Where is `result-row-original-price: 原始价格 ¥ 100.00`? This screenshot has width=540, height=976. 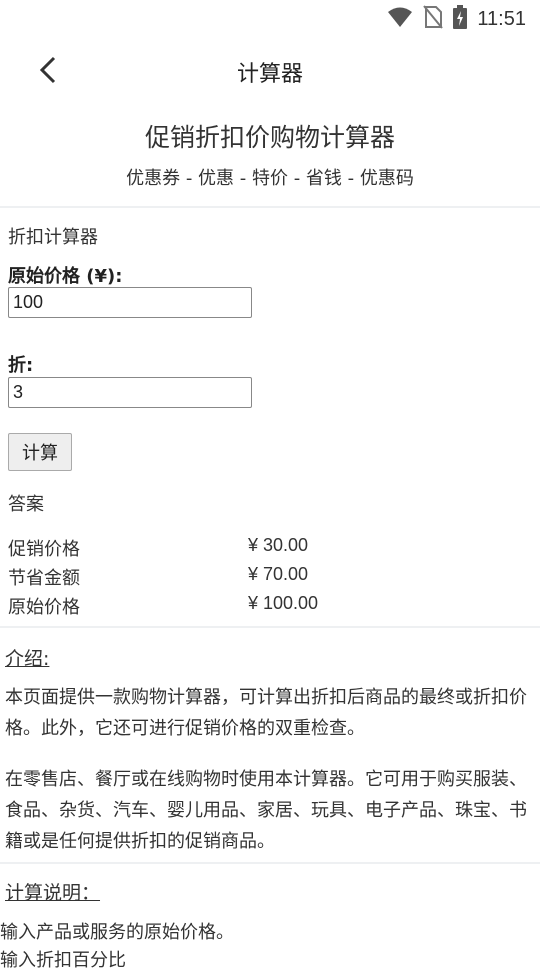 result-row-original-price: 原始价格 ¥ 100.00 is located at coordinates (268, 607).